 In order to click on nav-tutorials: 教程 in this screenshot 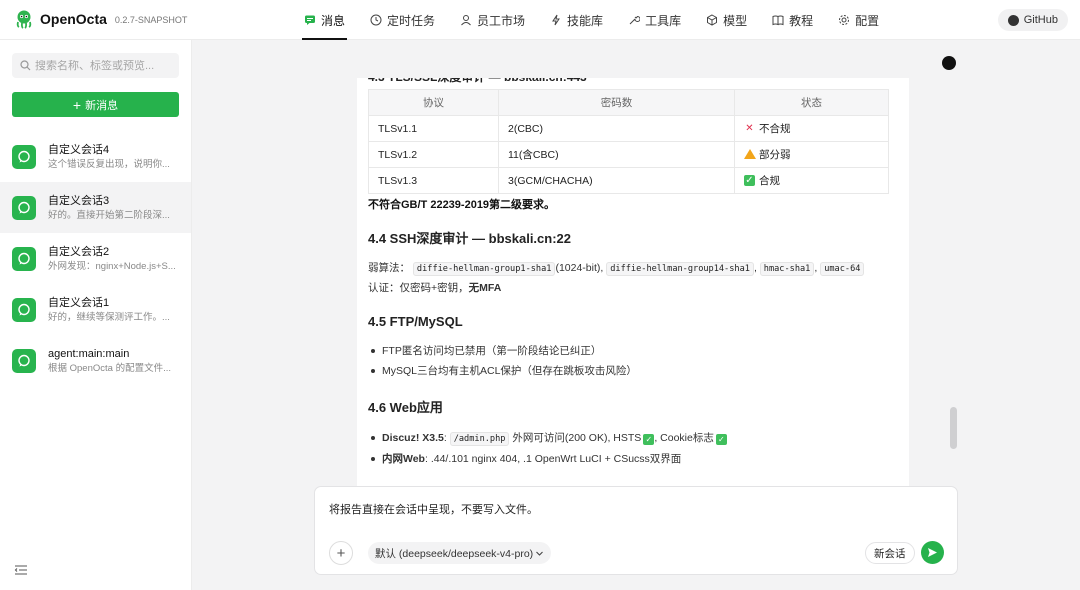, I will do `click(792, 20)`.